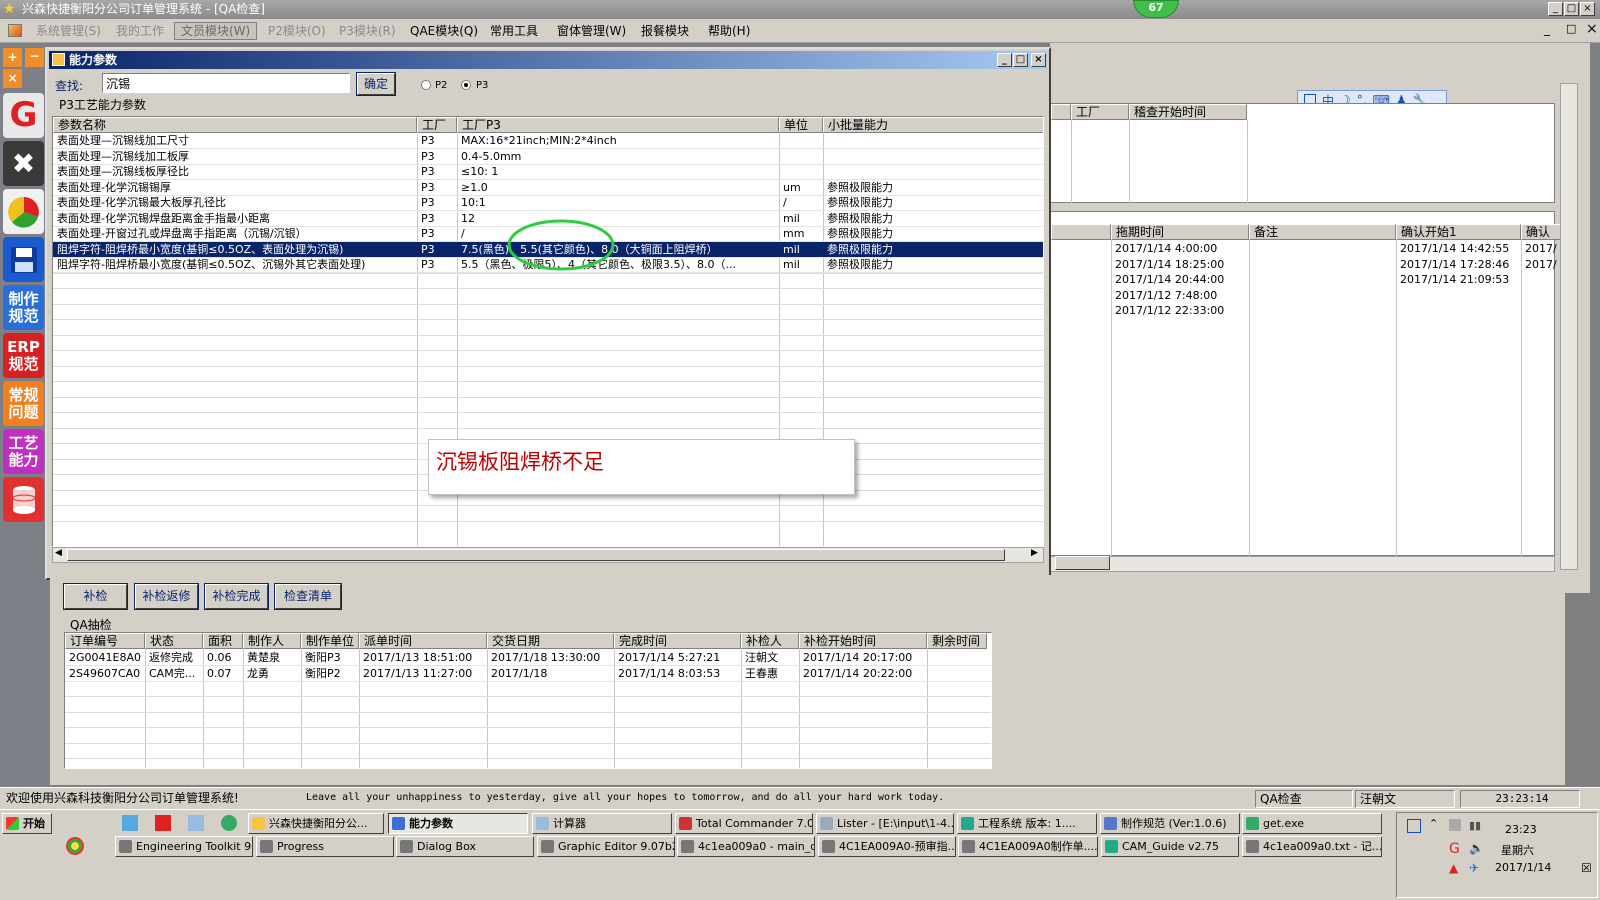  Describe the element at coordinates (27, 823) in the screenshot. I see `start-button: 开始` at that location.